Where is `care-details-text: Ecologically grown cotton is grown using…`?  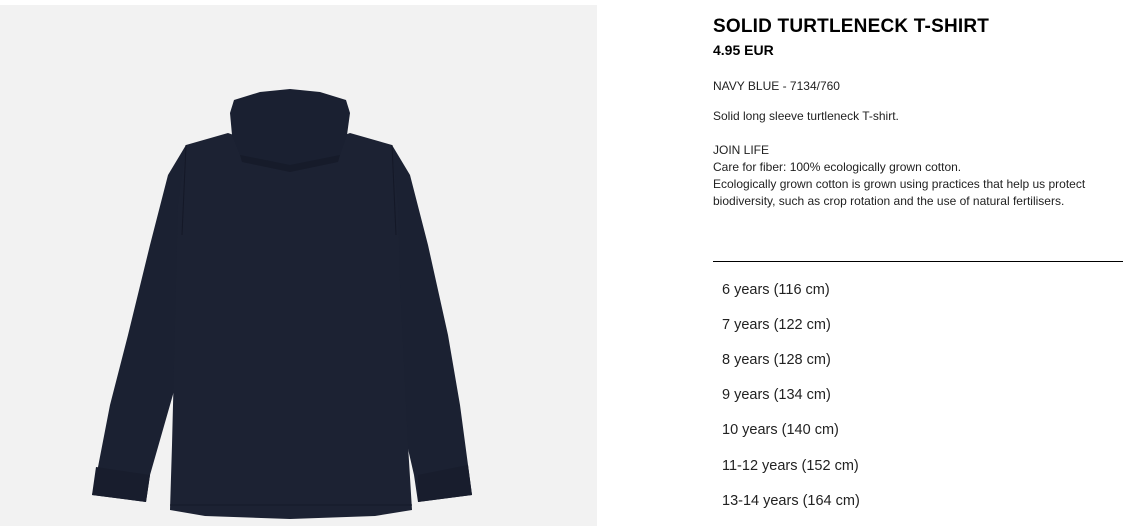
care-details-text: Ecologically grown cotton is grown using… is located at coordinates (899, 192).